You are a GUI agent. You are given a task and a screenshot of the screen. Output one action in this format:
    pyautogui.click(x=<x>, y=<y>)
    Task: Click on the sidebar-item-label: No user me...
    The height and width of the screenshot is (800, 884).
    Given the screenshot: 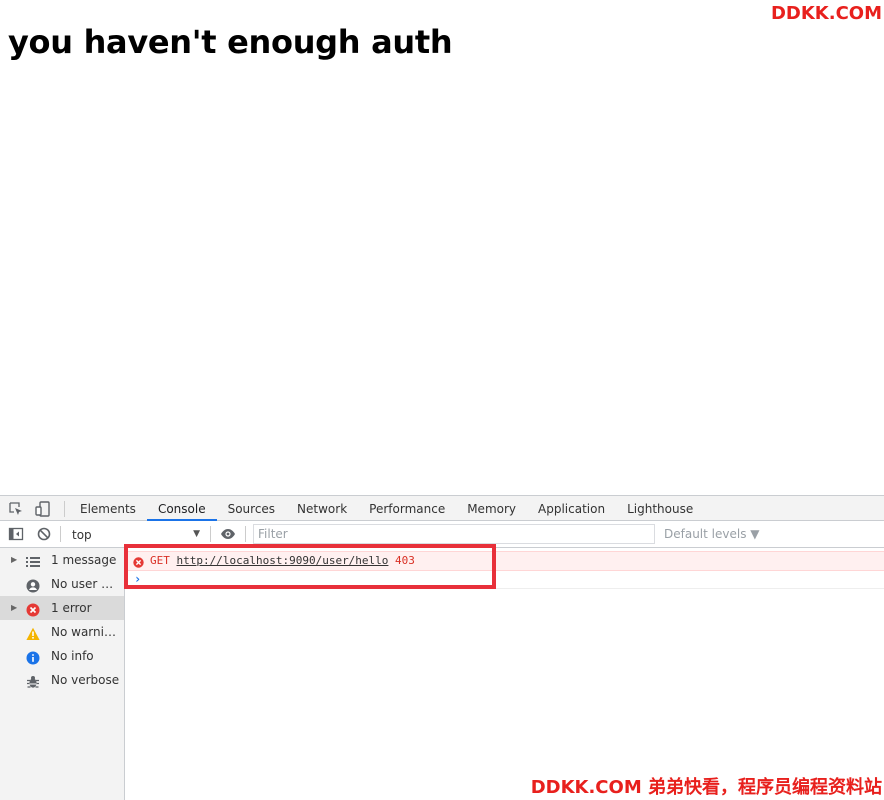 What is the action you would take?
    pyautogui.click(x=87, y=584)
    